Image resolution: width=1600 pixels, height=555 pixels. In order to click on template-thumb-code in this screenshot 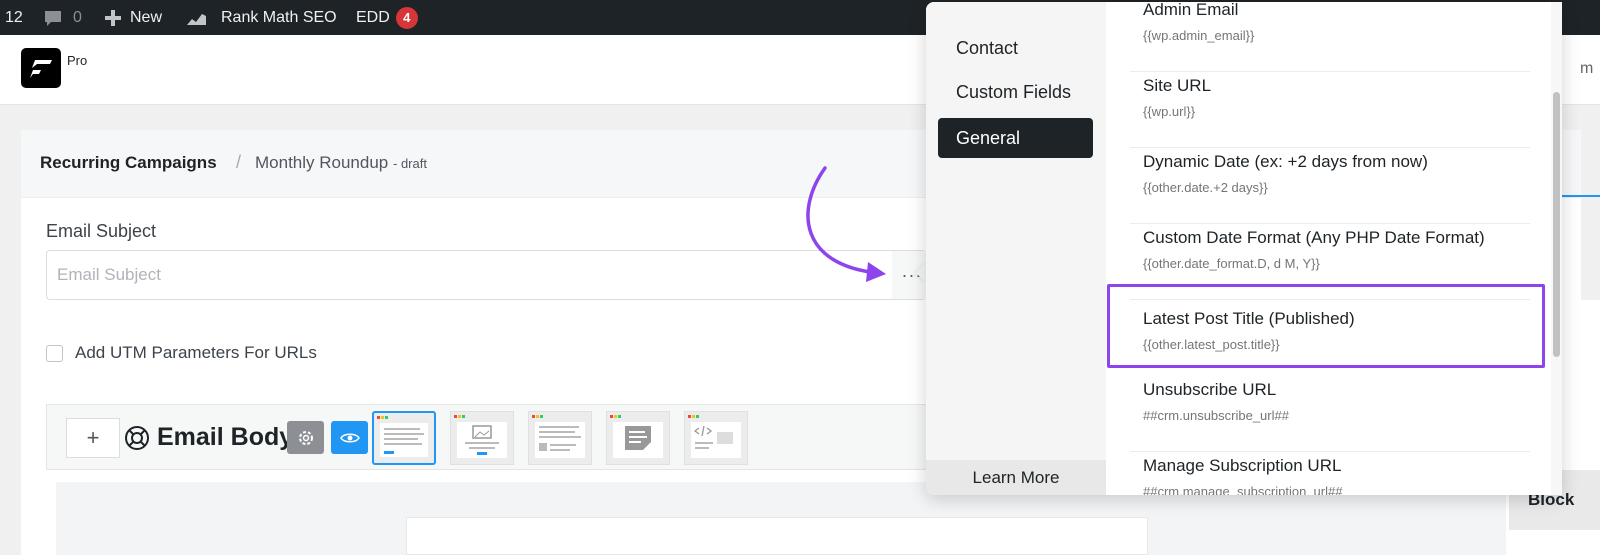, I will do `click(716, 438)`.